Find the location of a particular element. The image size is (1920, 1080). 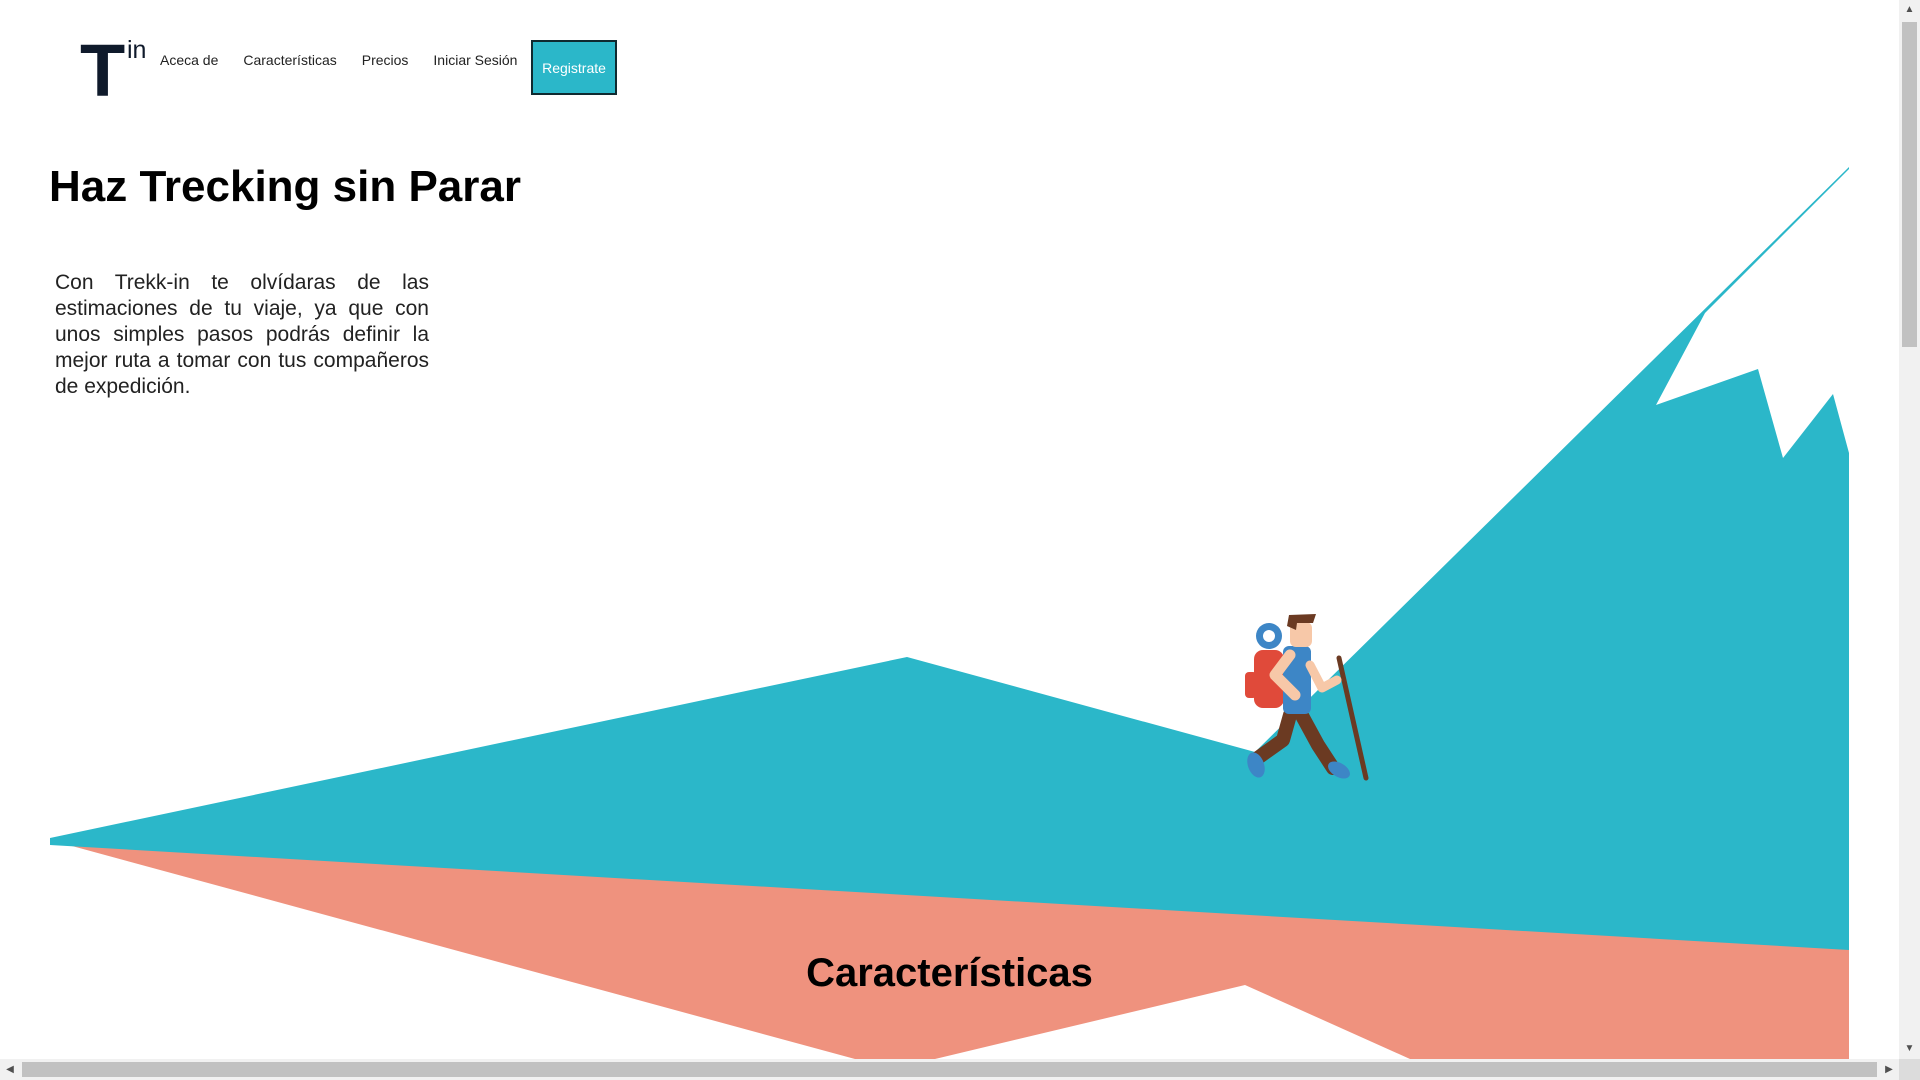

horizontal-scroll-thumb is located at coordinates (949, 1069).